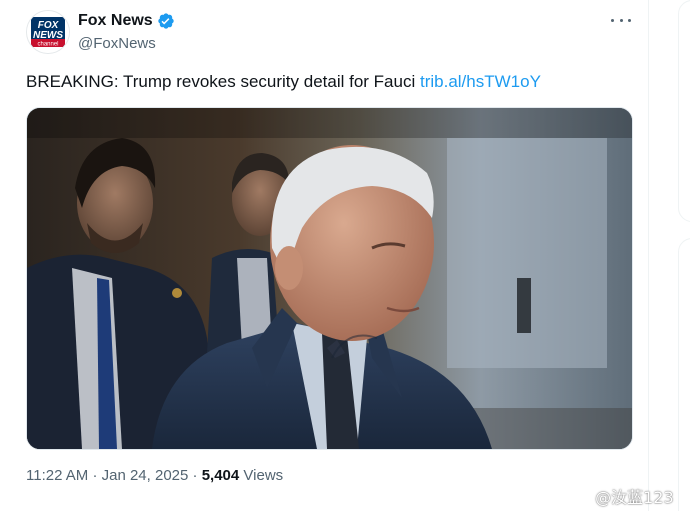  I want to click on weibo-icon, so click(582, 497).